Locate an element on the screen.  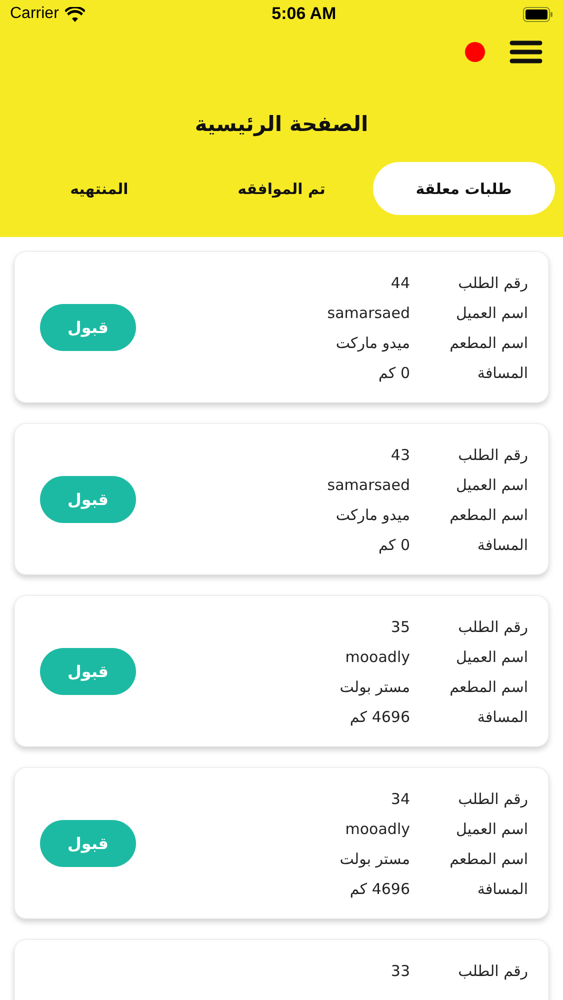
page-title: الصفحة الرئيسية is located at coordinates (282, 124).